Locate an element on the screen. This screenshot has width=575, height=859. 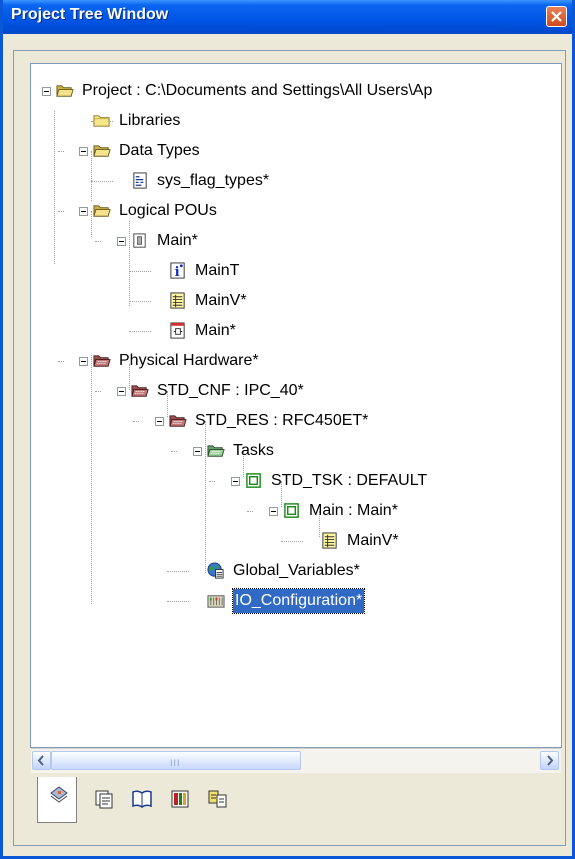
folder-icon is located at coordinates (101, 121).